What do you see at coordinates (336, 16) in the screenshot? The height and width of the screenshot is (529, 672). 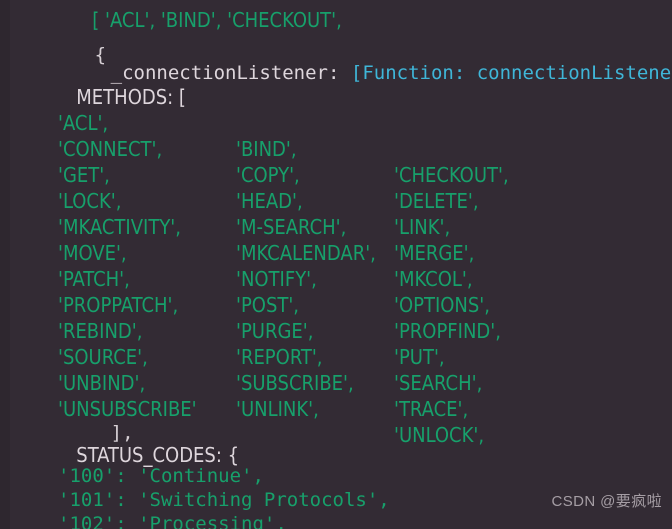 I see `clipped-top-line: [ 'ACL', 'BIND', 'CHECKOUT',` at bounding box center [336, 16].